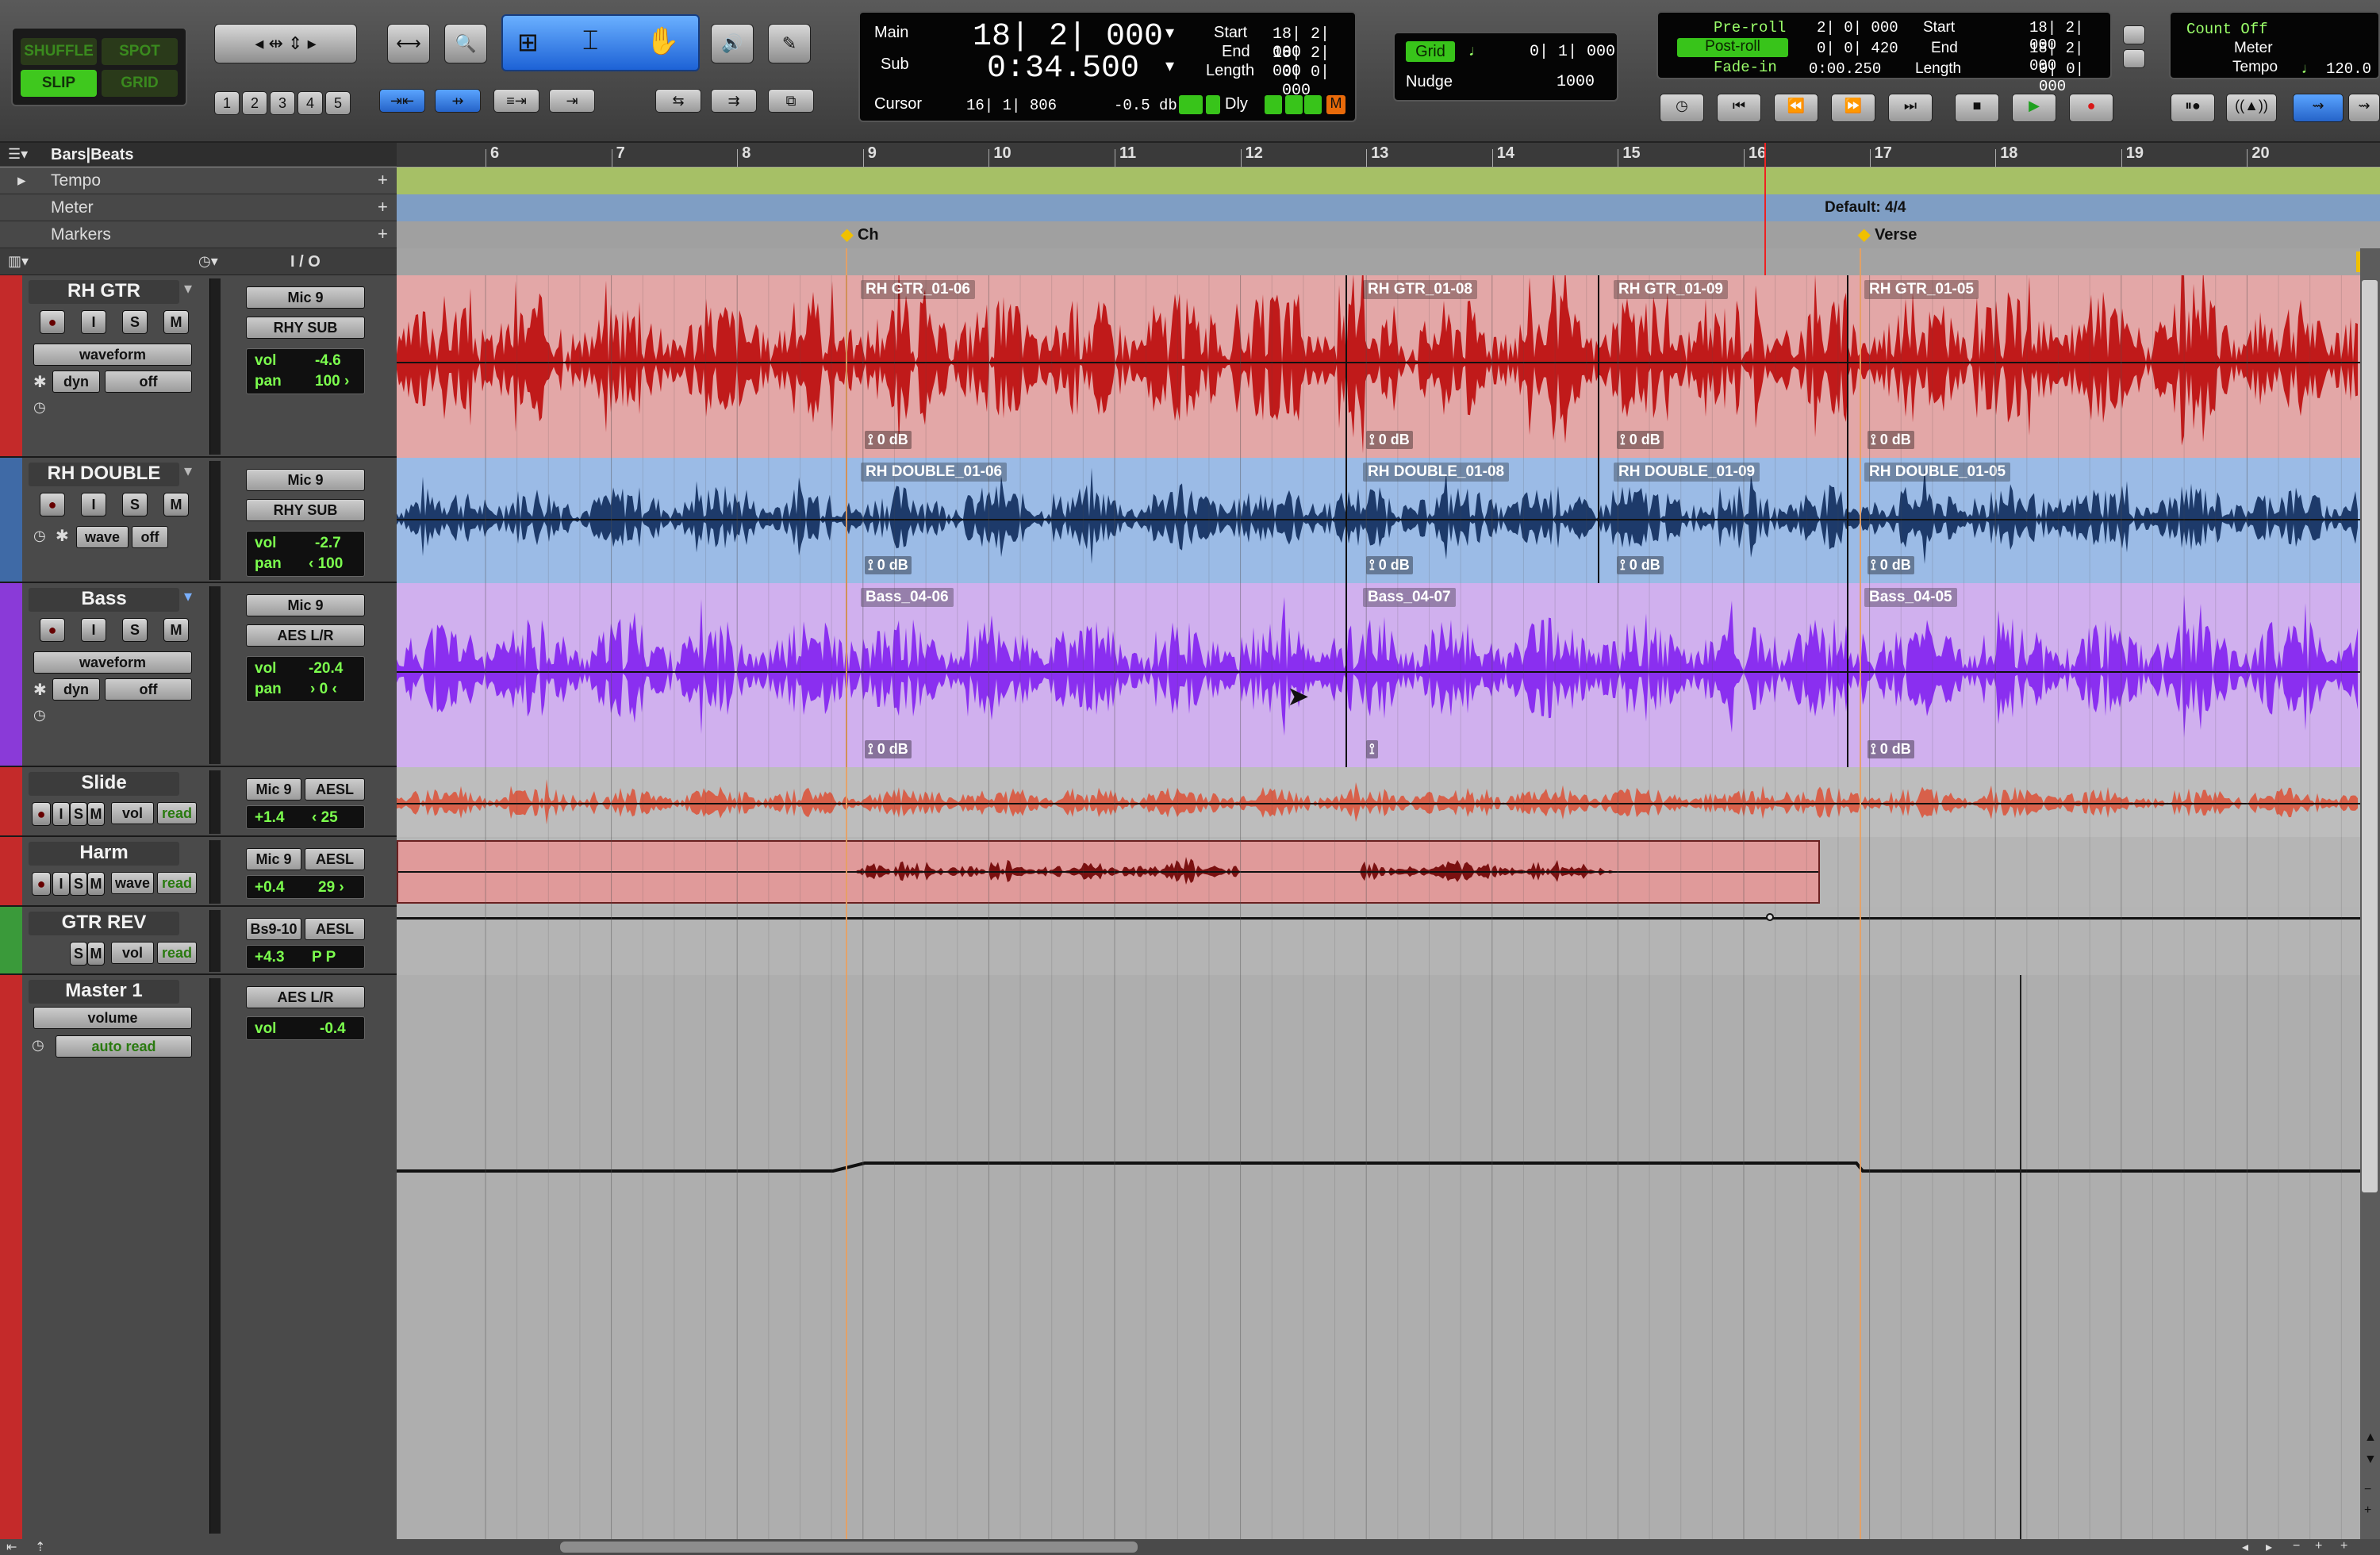 The height and width of the screenshot is (1555, 2380). What do you see at coordinates (198, 208) in the screenshot?
I see `meter-ruler-label: Meter +` at bounding box center [198, 208].